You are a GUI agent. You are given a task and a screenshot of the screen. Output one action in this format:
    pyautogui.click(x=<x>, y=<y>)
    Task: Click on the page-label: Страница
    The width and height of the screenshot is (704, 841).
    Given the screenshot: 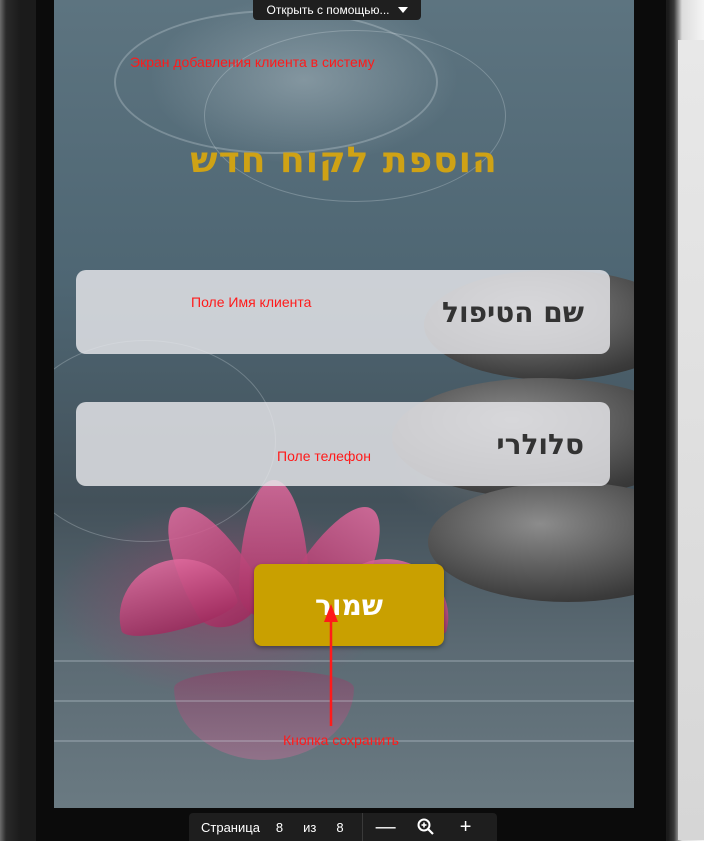 What is the action you would take?
    pyautogui.click(x=230, y=827)
    